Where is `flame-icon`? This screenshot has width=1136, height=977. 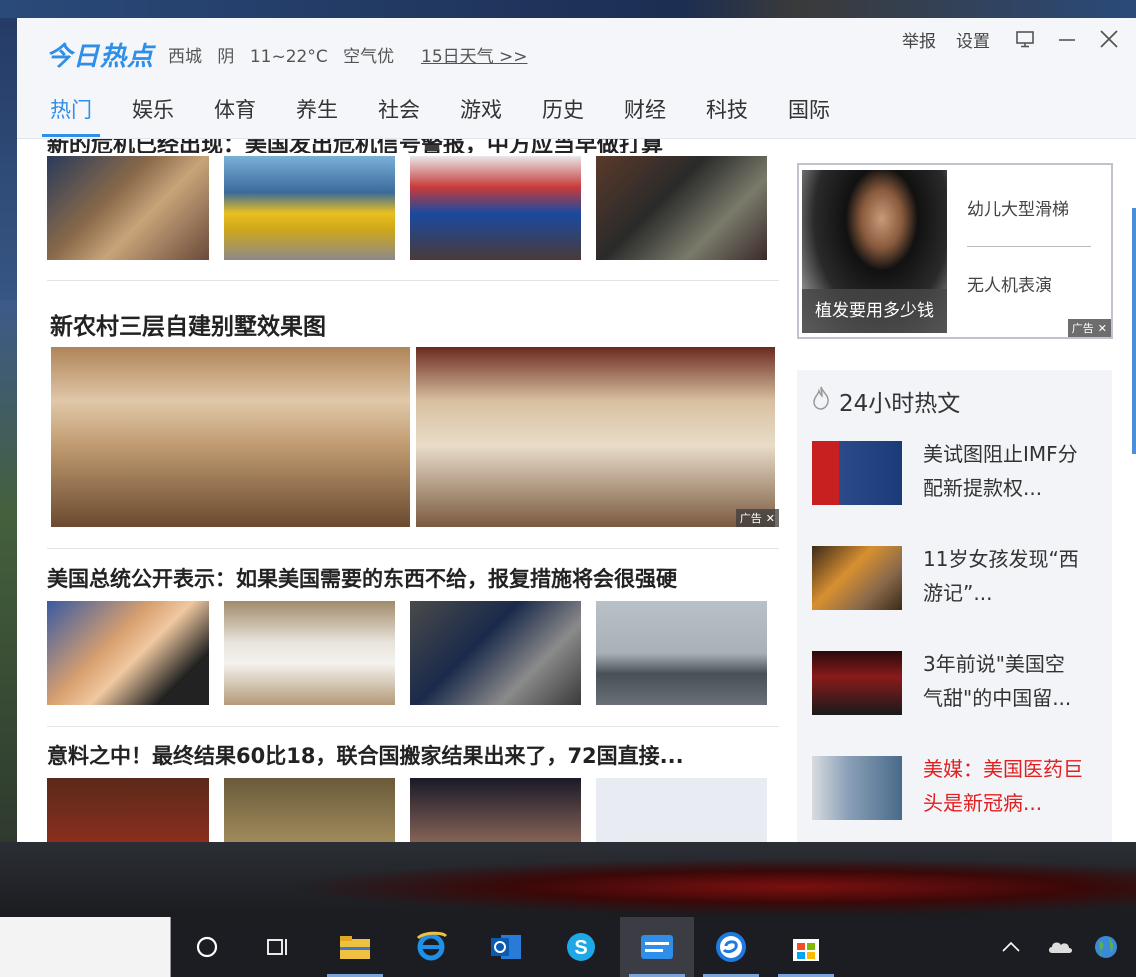
flame-icon is located at coordinates (821, 401).